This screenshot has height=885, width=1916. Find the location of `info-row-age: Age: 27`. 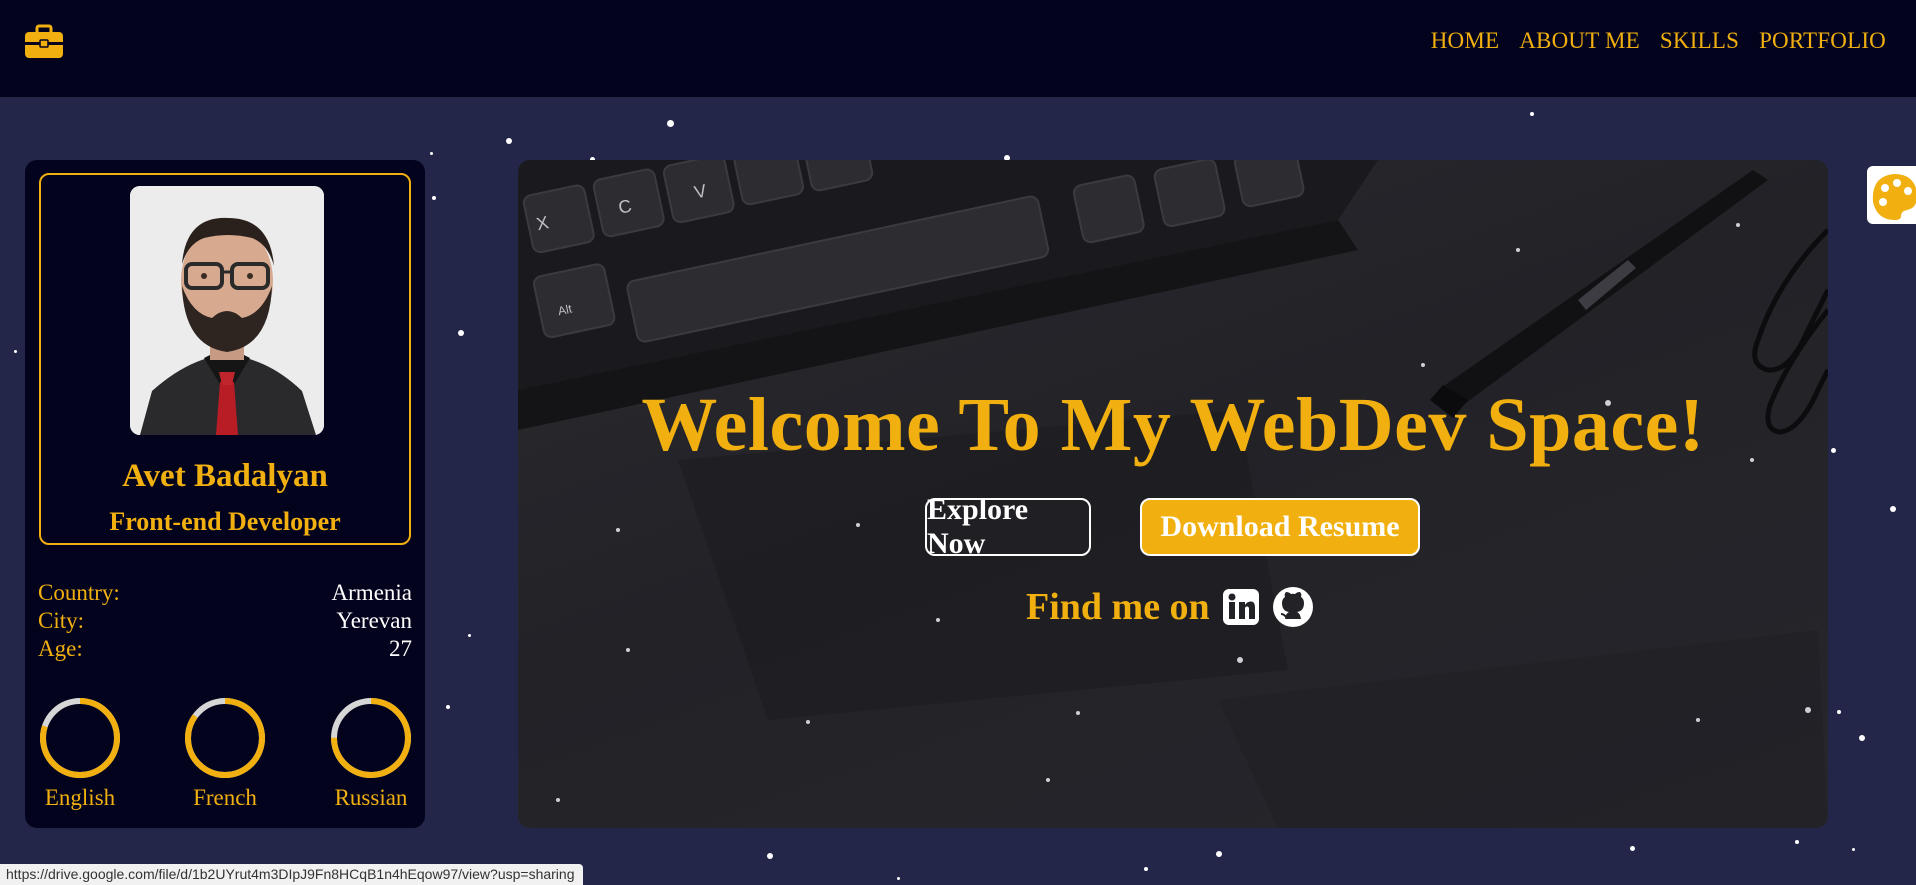

info-row-age: Age: 27 is located at coordinates (225, 650).